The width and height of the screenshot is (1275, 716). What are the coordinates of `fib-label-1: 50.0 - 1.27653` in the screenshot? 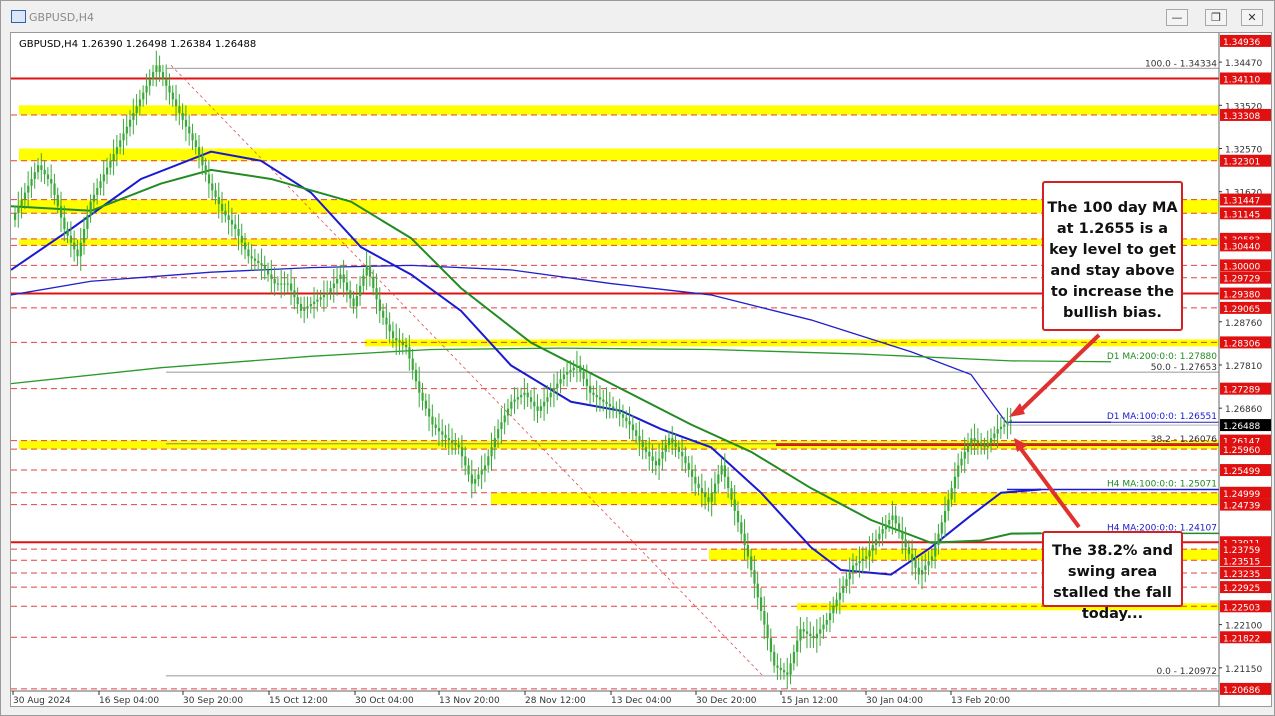 It's located at (1184, 368).